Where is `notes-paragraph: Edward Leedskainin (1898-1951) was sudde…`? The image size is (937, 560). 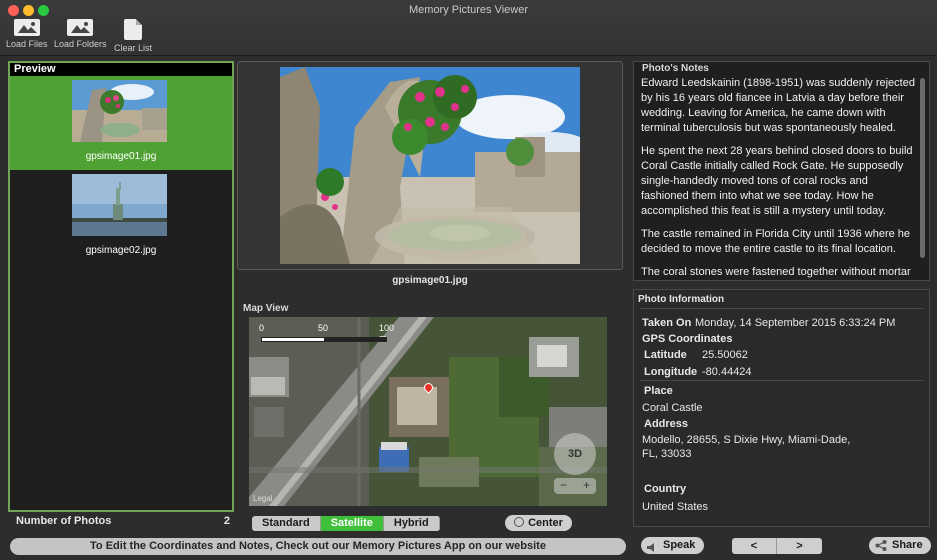 notes-paragraph: Edward Leedskainin (1898-1951) was sudde… is located at coordinates (778, 105).